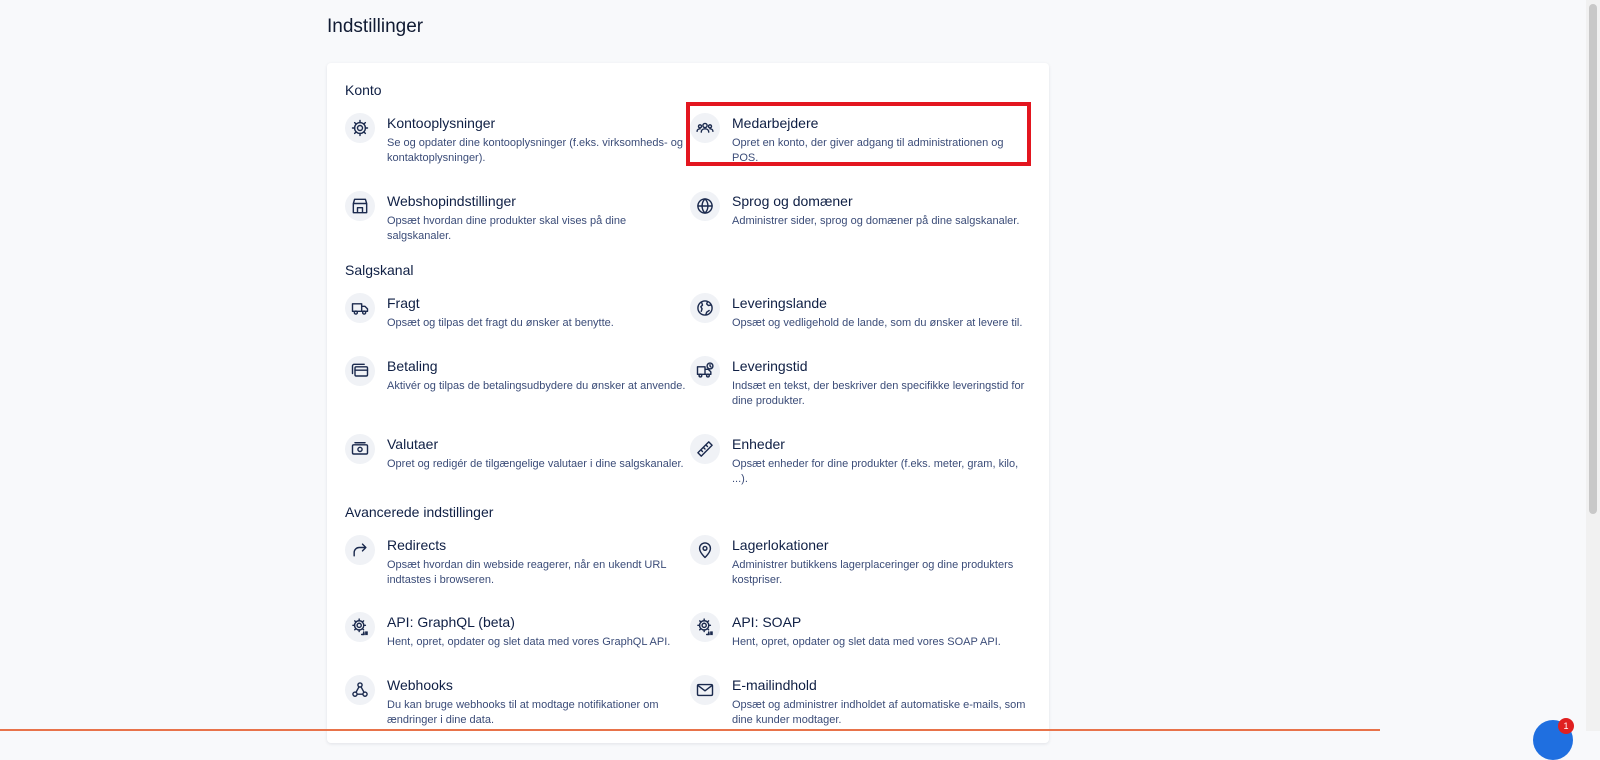  Describe the element at coordinates (705, 449) in the screenshot. I see `ruler-icon` at that location.